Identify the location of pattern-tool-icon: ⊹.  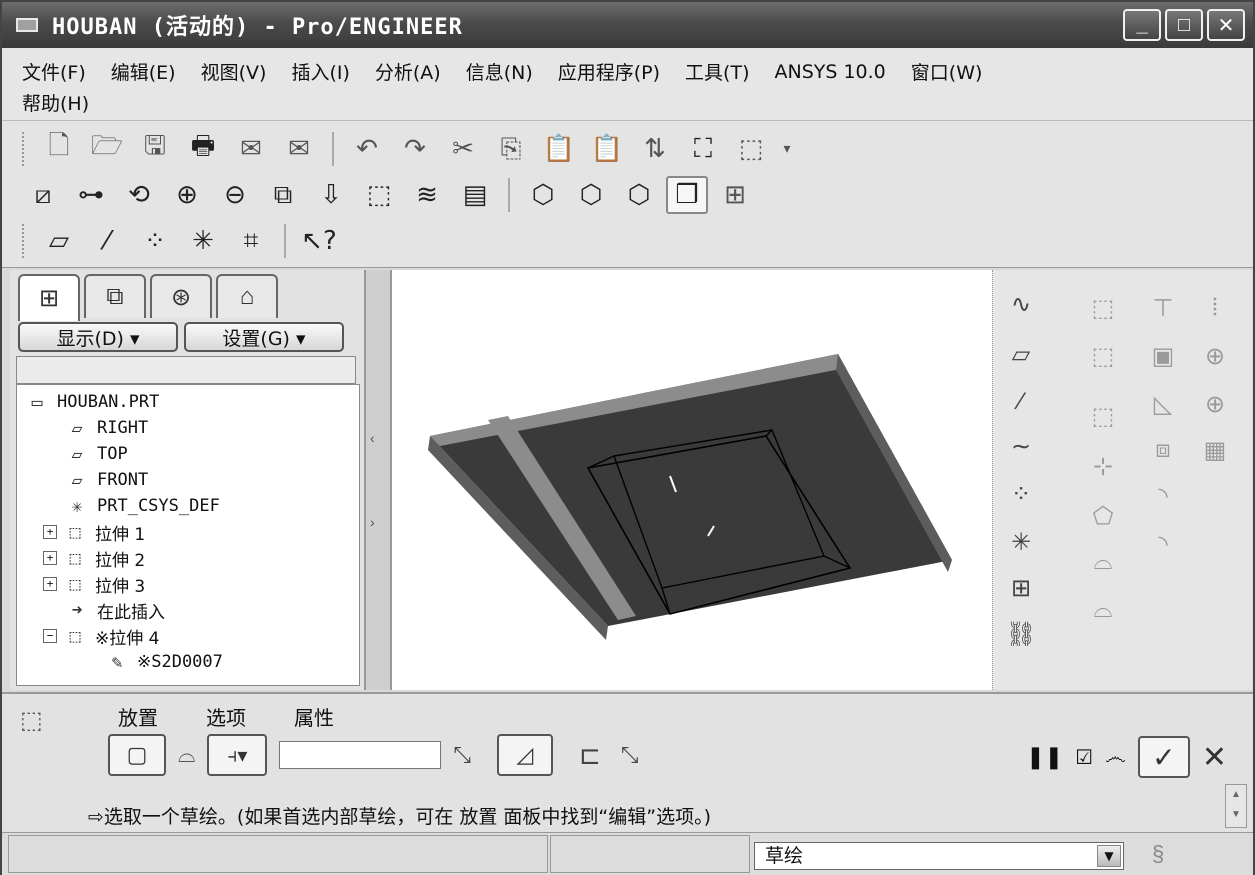
(1103, 466).